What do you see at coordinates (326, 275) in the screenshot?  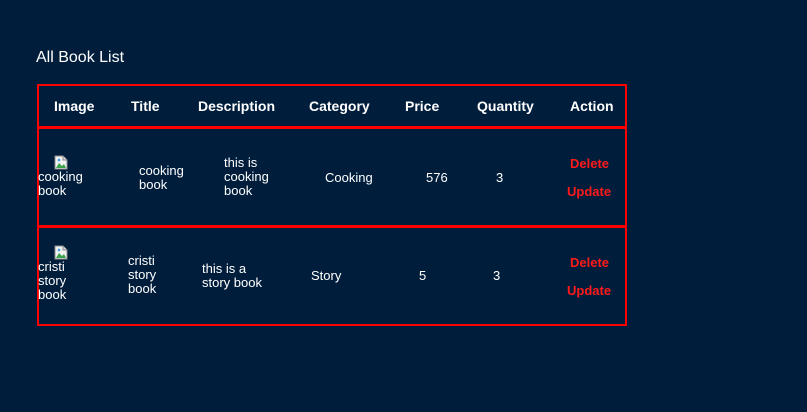 I see `book-category: Story` at bounding box center [326, 275].